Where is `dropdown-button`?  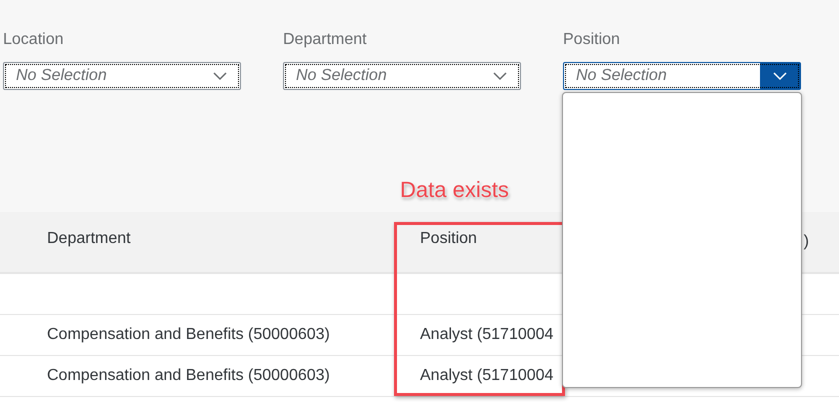 dropdown-button is located at coordinates (780, 76).